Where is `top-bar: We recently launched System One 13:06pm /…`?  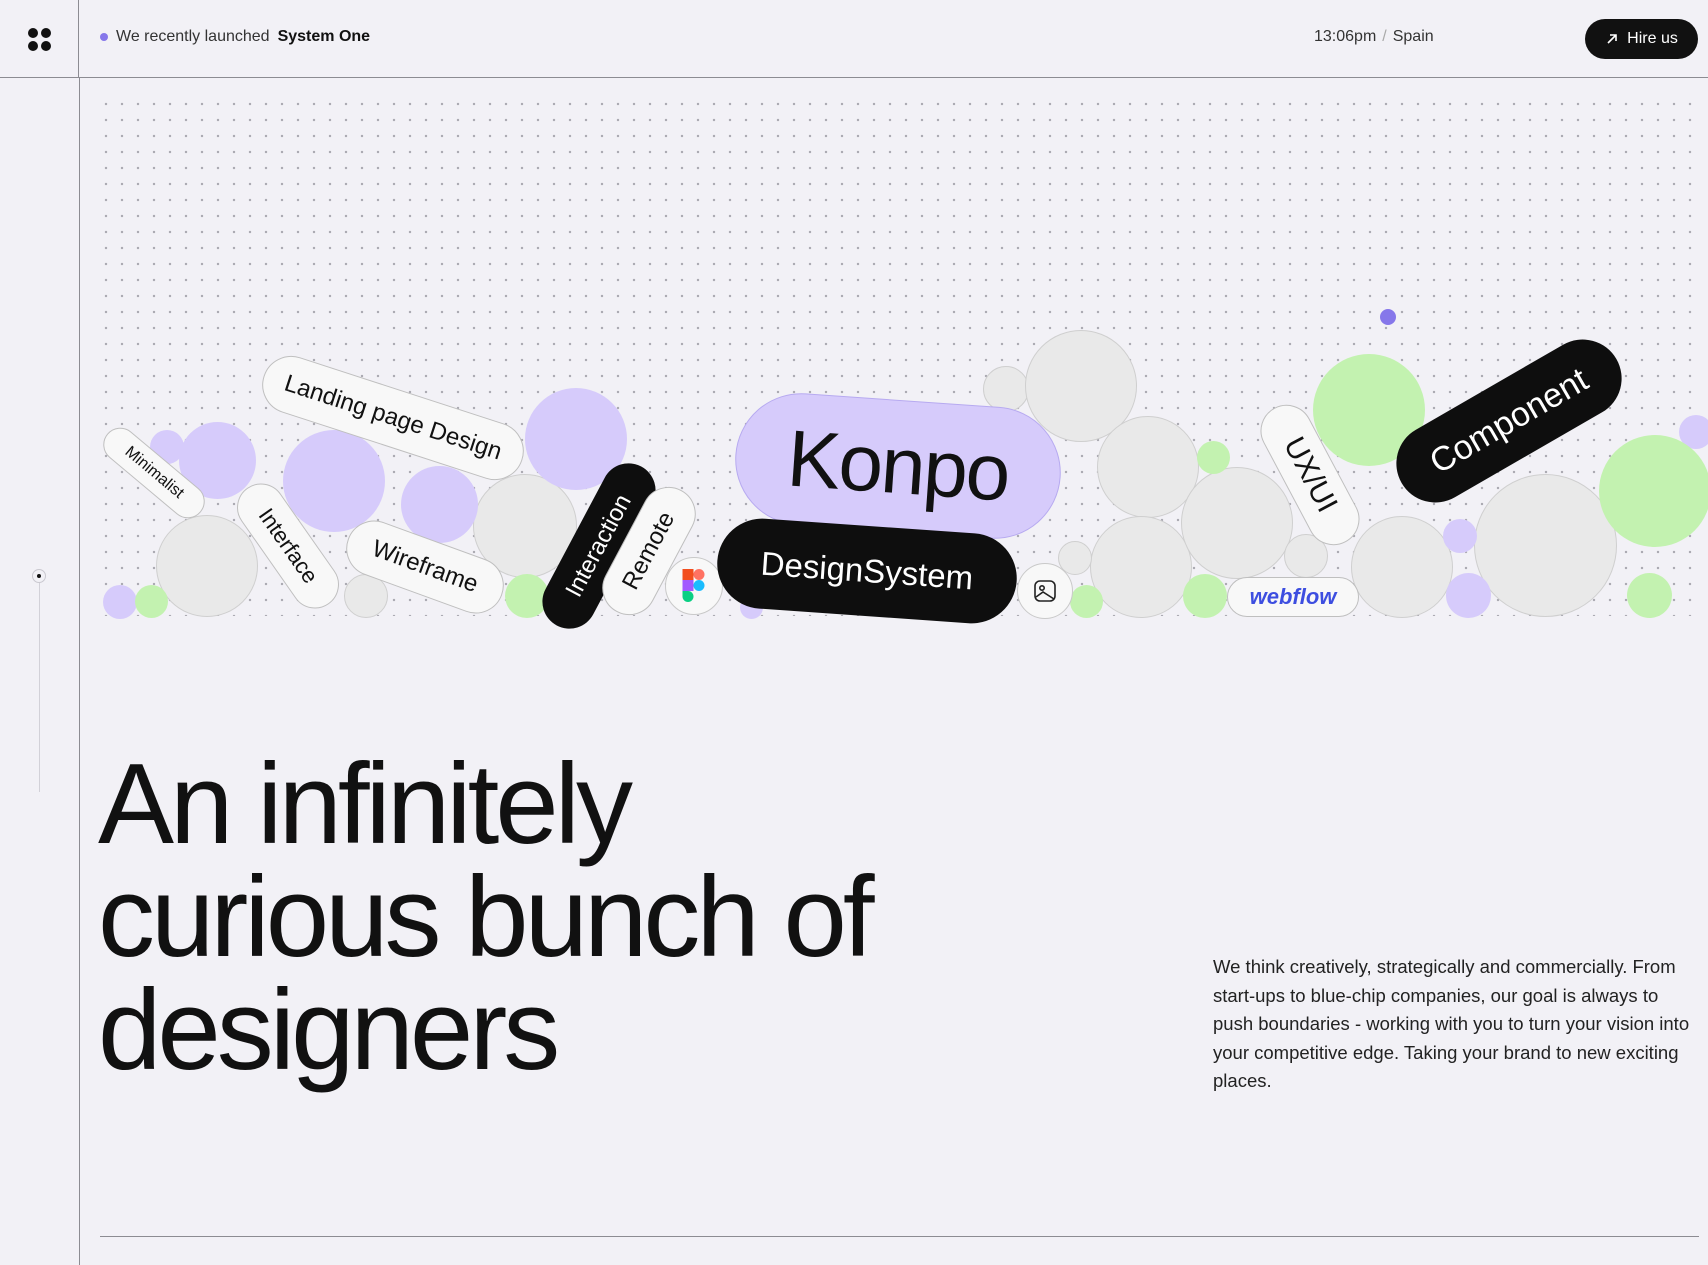 top-bar: We recently launched System One 13:06pm /… is located at coordinates (854, 39).